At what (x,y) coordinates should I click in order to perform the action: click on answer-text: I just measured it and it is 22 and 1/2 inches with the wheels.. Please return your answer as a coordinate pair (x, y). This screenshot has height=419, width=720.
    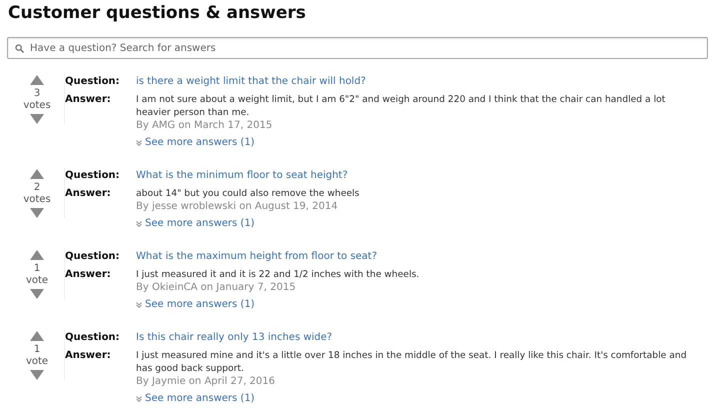
    Looking at the image, I should click on (278, 274).